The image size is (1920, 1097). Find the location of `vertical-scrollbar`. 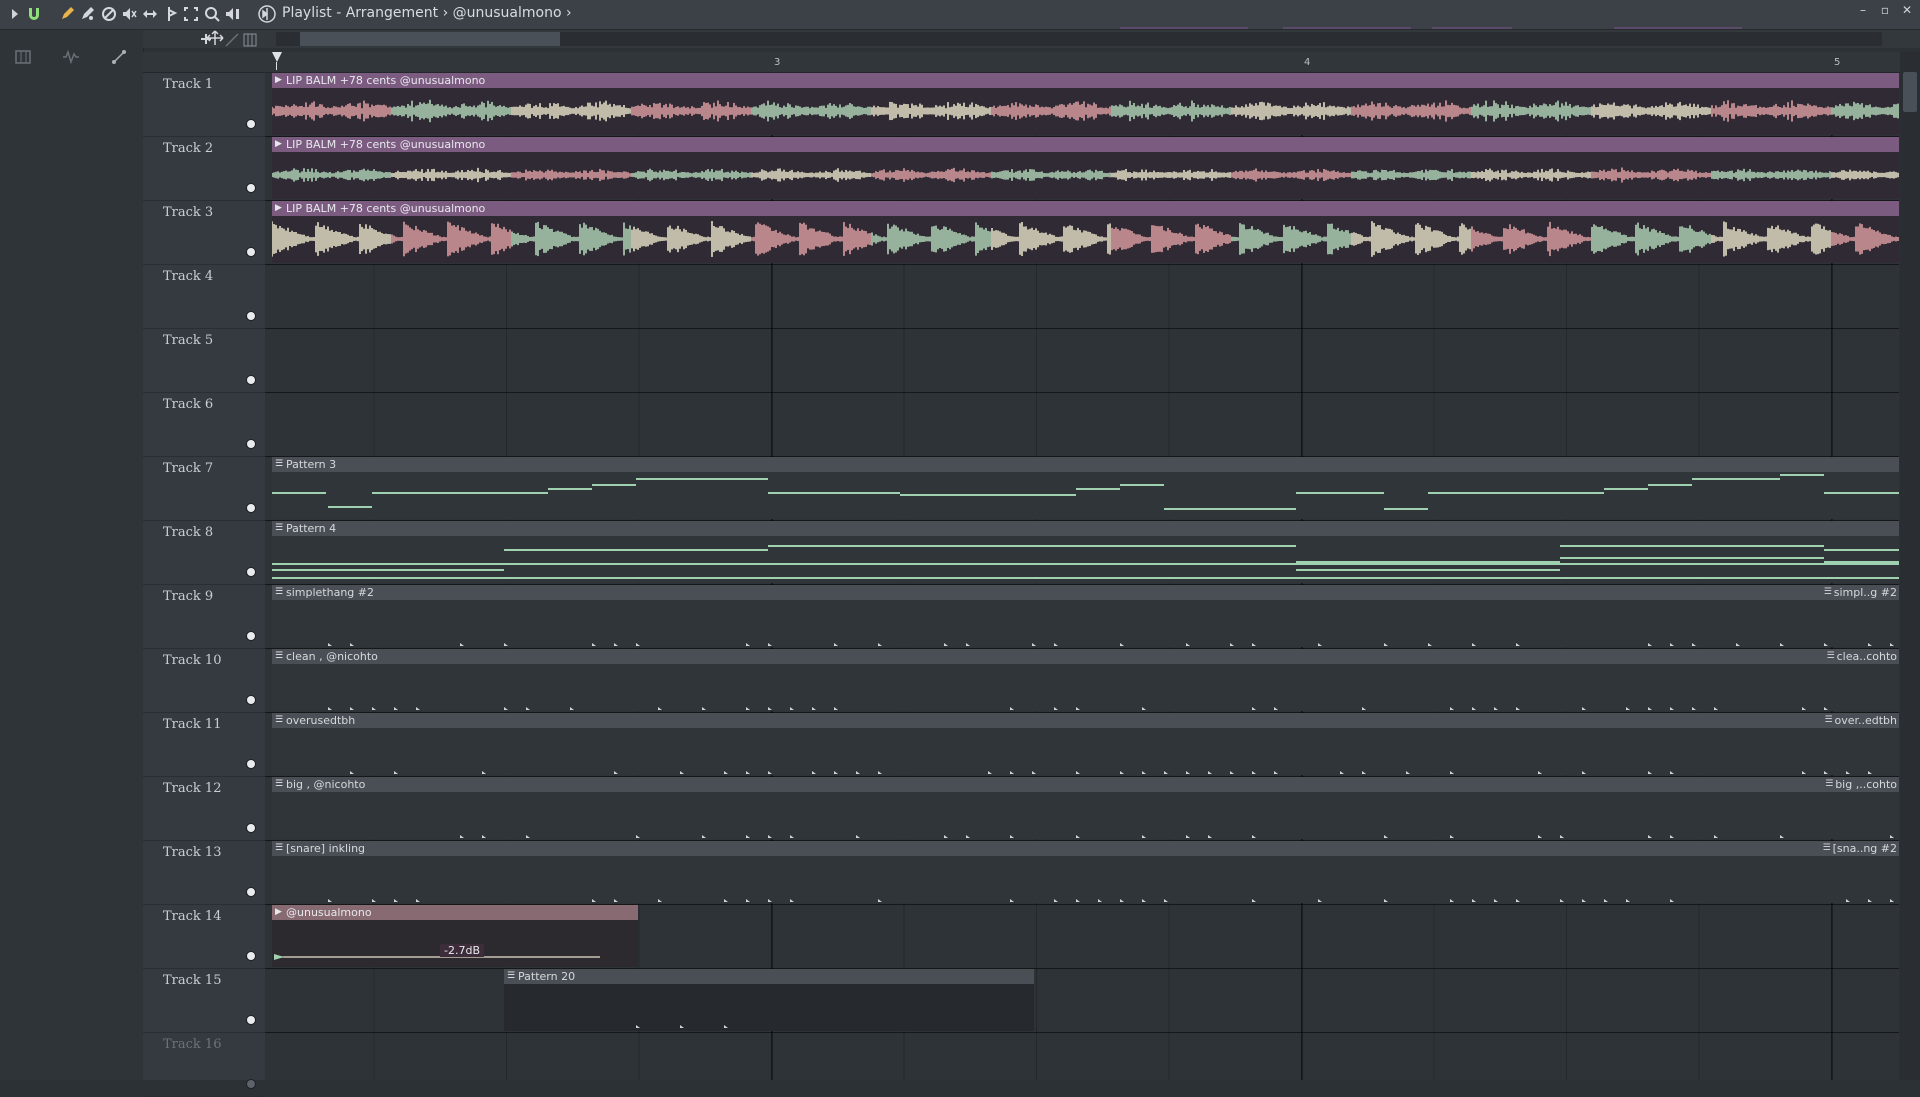

vertical-scrollbar is located at coordinates (1910, 566).